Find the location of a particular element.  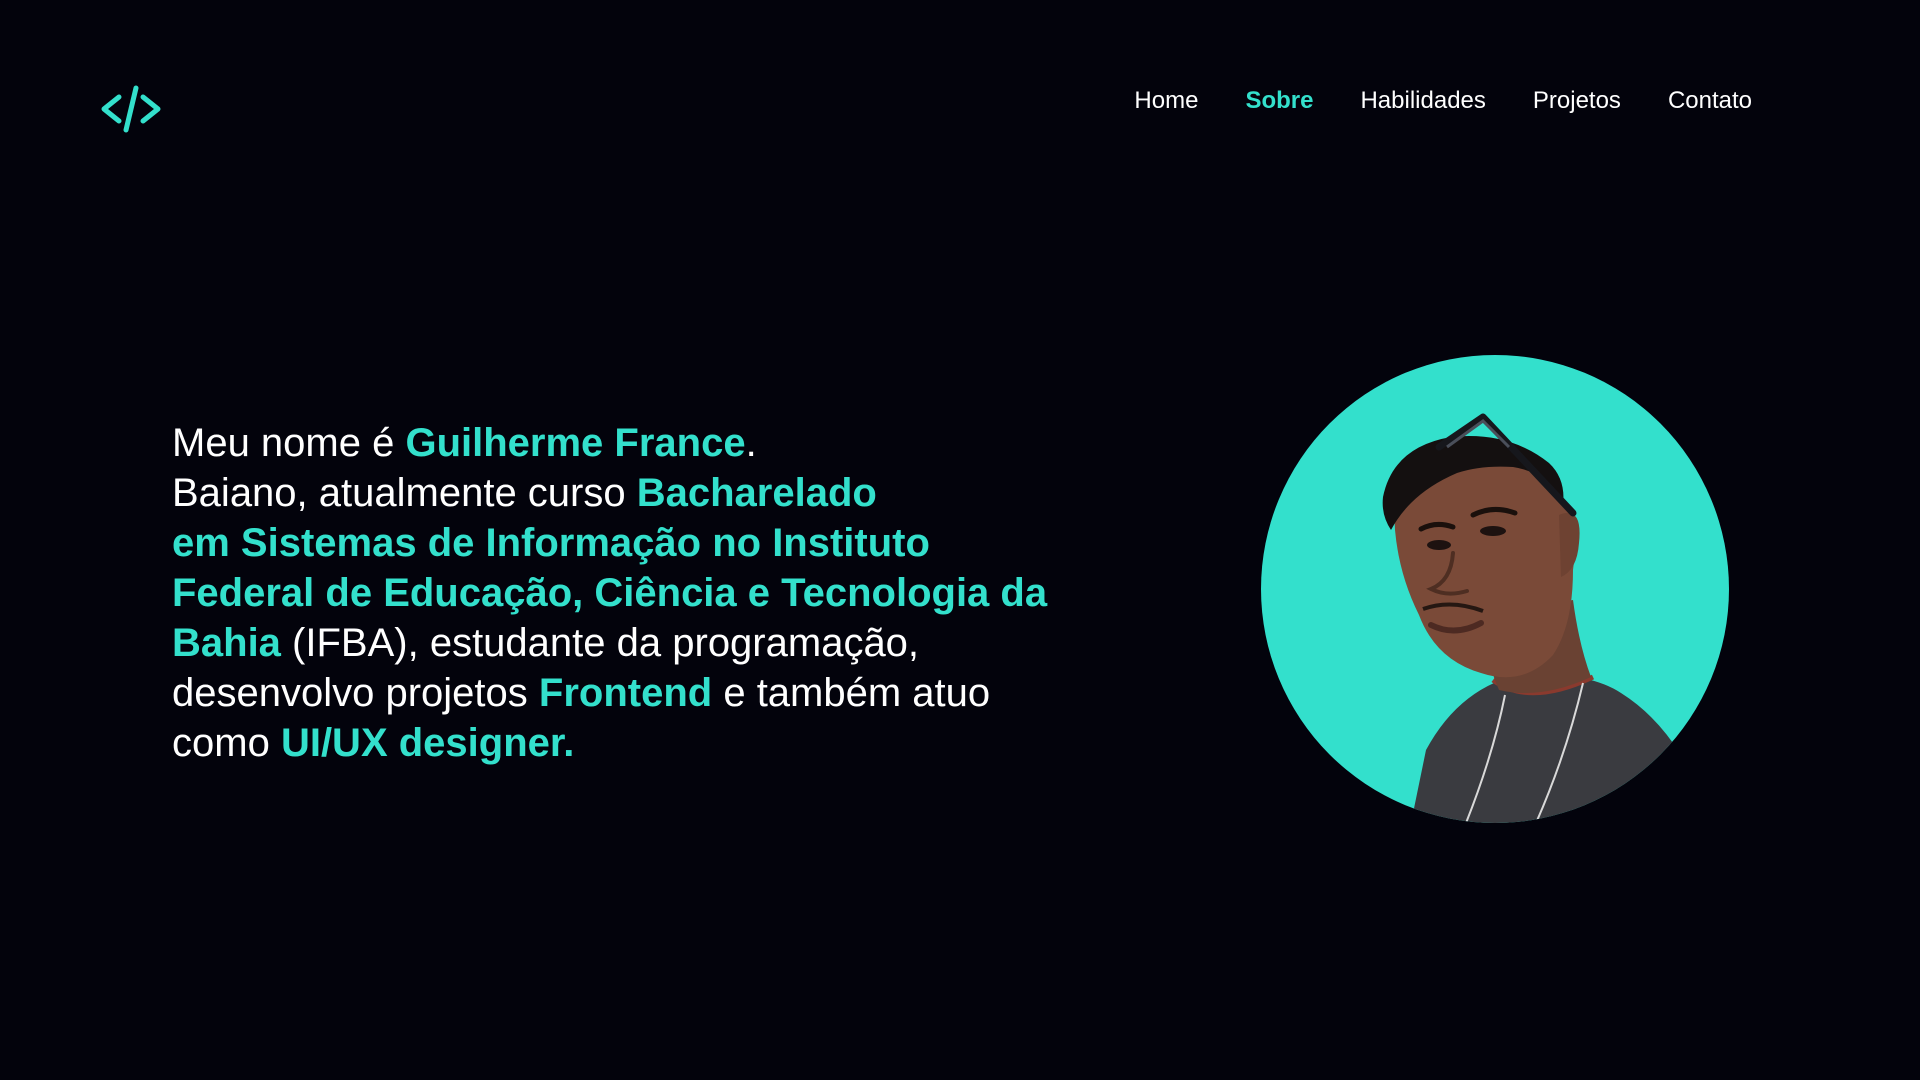

code-brackets-icon is located at coordinates (131, 109).